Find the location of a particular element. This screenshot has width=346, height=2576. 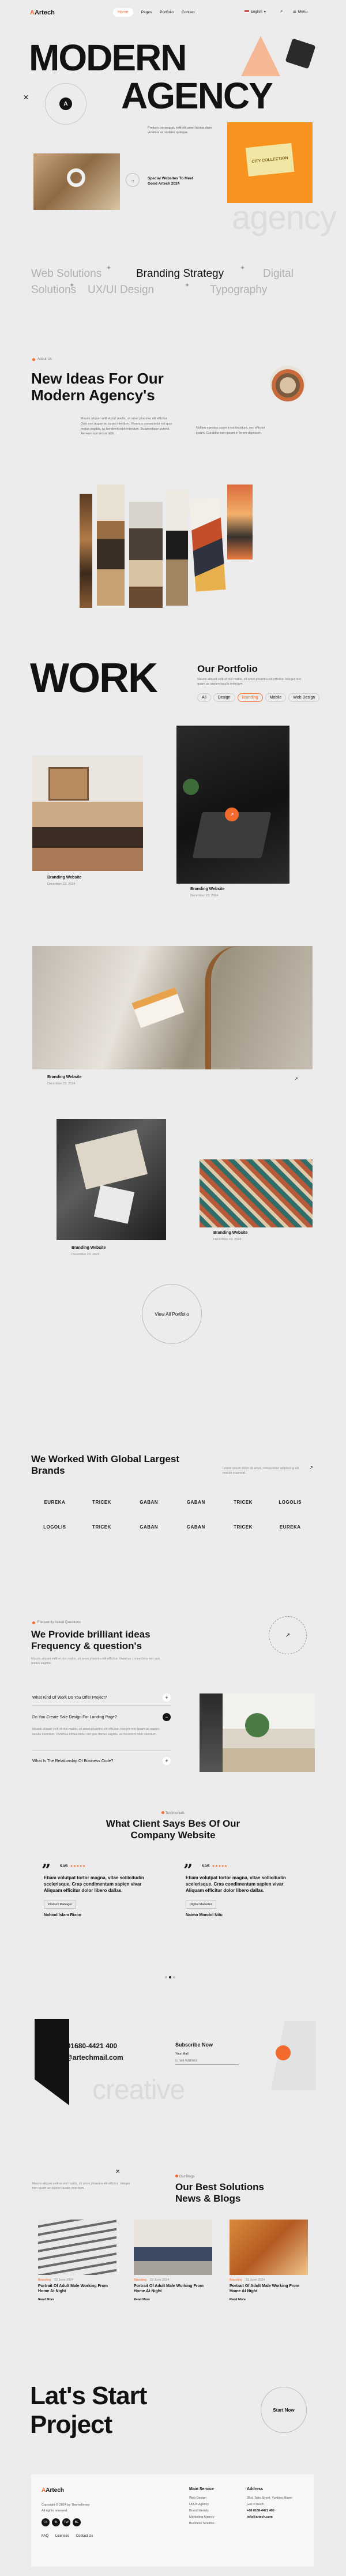

orange-dot is located at coordinates (283, 2052).